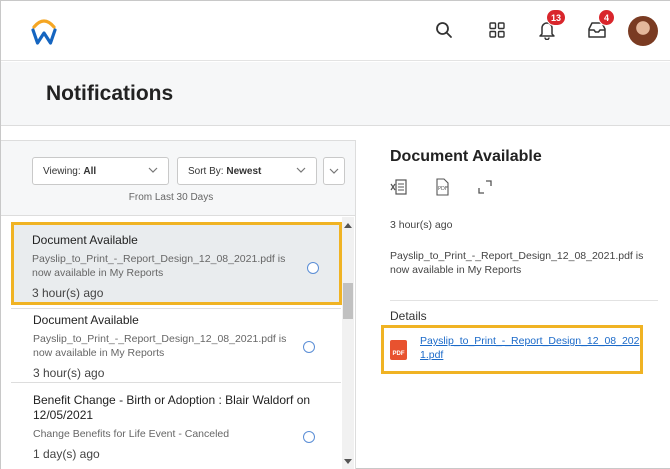  I want to click on notifications-count-badge: 13, so click(556, 17).